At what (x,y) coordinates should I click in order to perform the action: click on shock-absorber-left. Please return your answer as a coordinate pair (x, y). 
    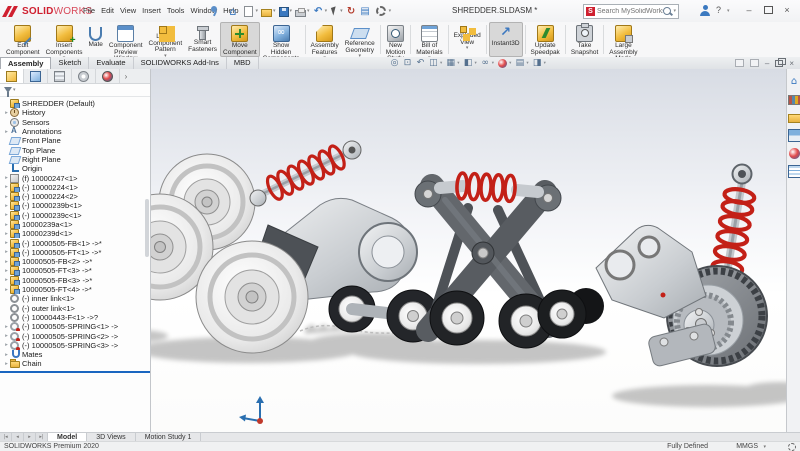
    Looking at the image, I should click on (305, 173).